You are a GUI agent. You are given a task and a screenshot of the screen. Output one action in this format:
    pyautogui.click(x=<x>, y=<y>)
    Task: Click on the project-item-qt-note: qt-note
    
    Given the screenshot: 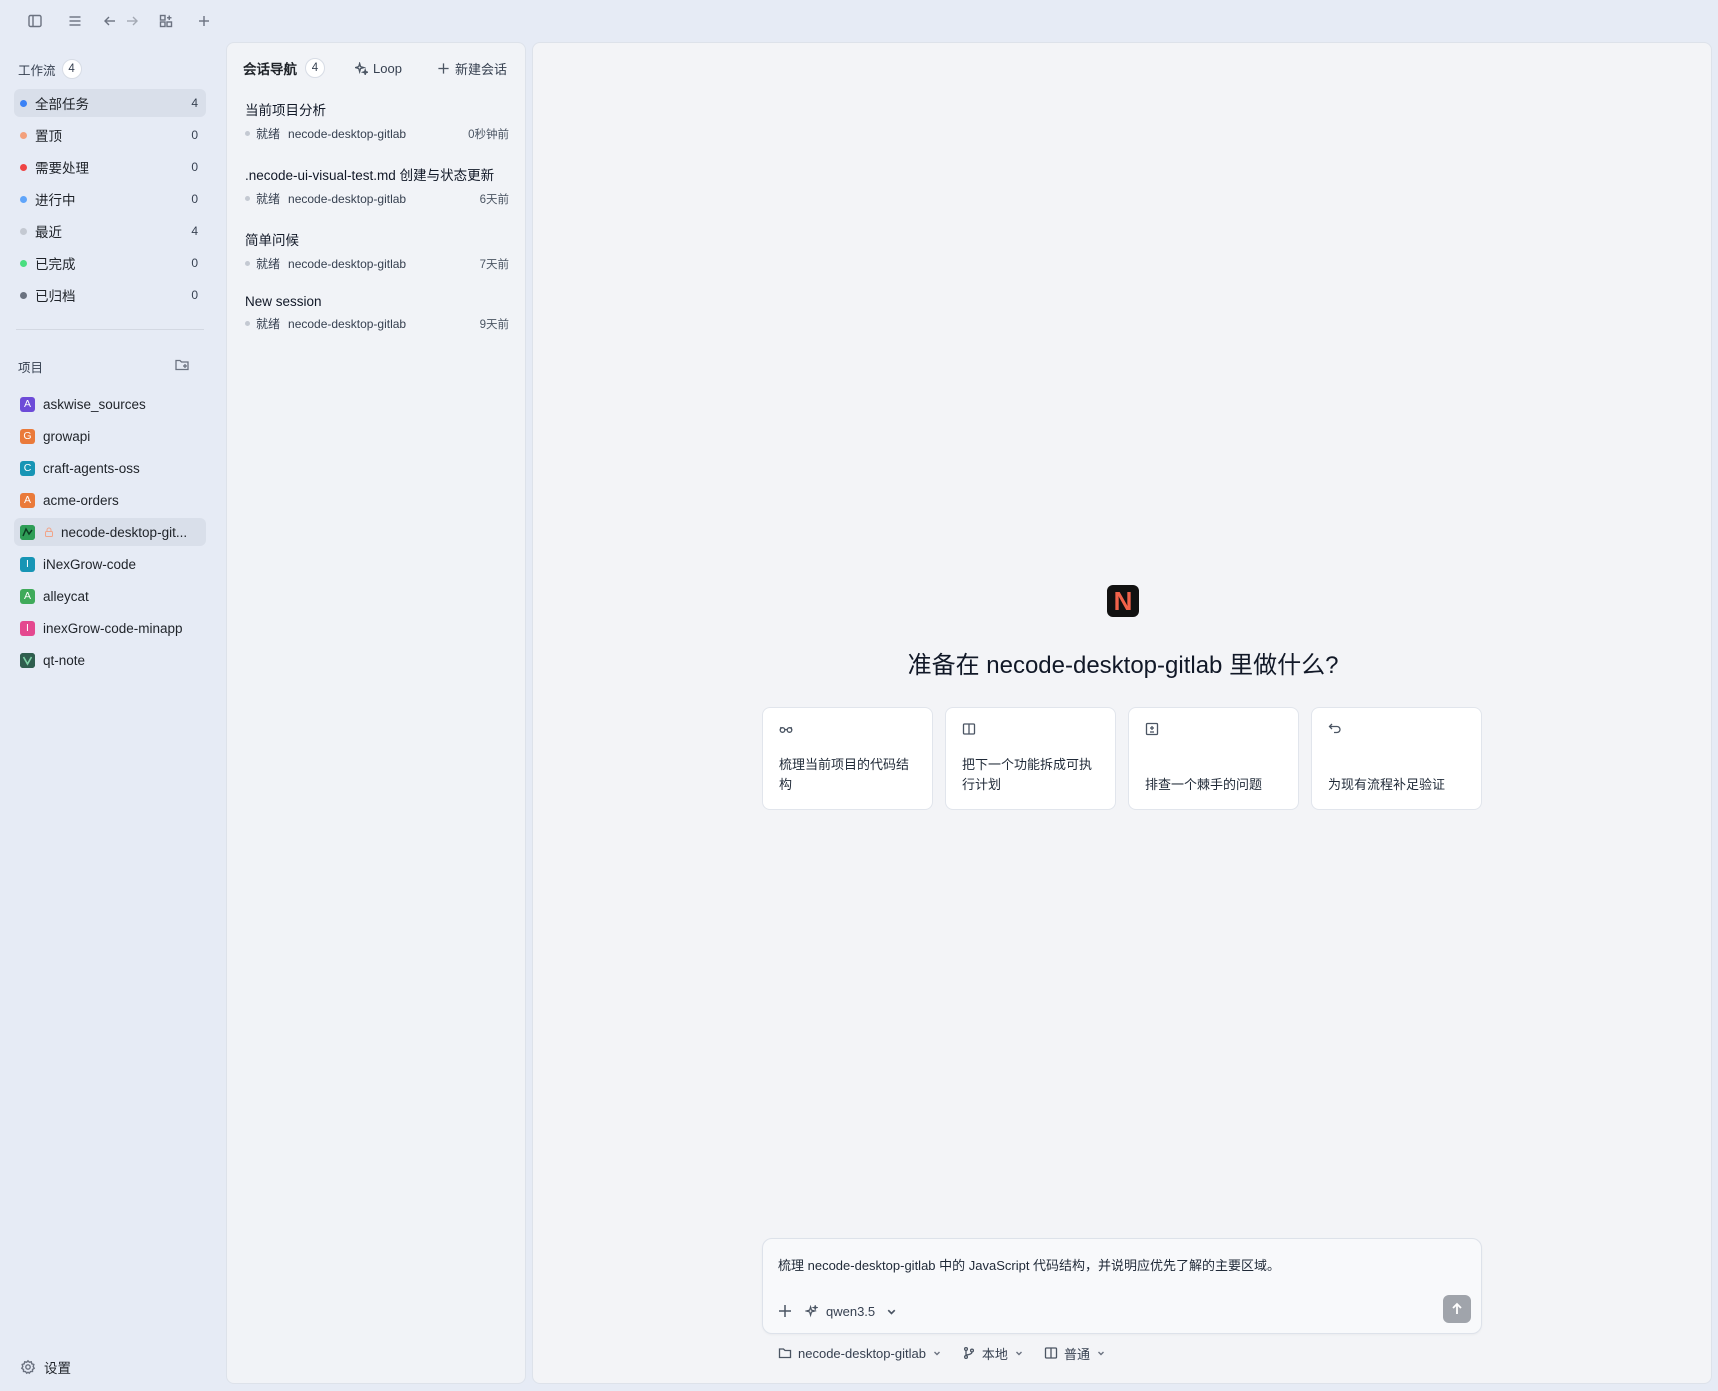 What is the action you would take?
    pyautogui.click(x=110, y=660)
    